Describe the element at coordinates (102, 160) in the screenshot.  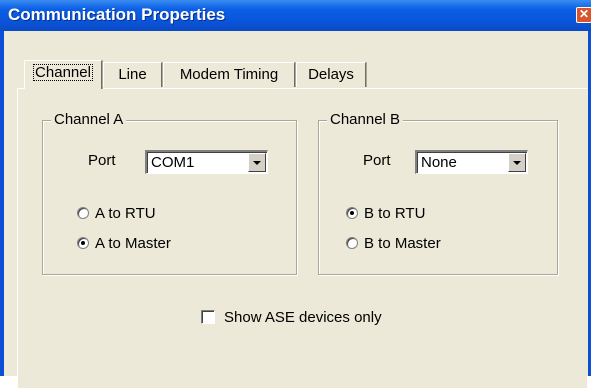
I see `channel-a-port-label: Port` at that location.